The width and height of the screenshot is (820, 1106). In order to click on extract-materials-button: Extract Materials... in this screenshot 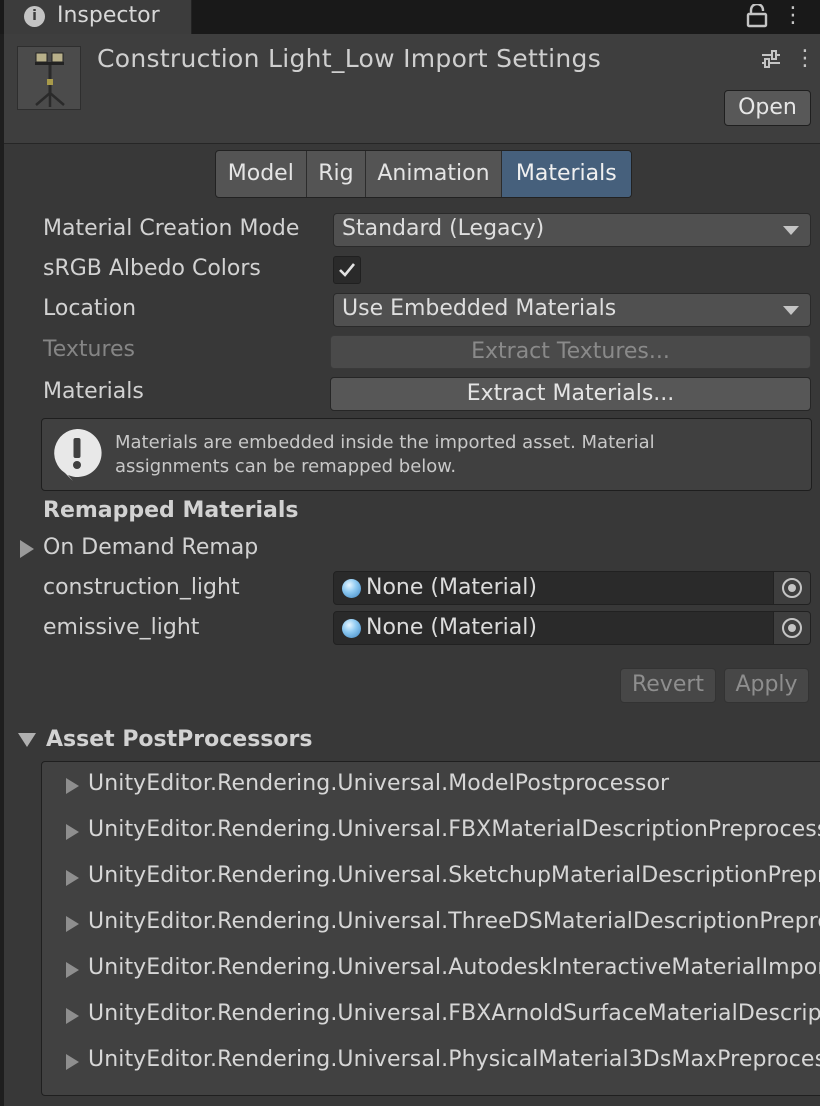, I will do `click(570, 394)`.